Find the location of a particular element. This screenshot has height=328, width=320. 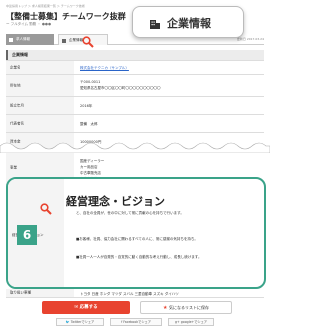

representative-value: 整備 太郎 is located at coordinates (89, 124).